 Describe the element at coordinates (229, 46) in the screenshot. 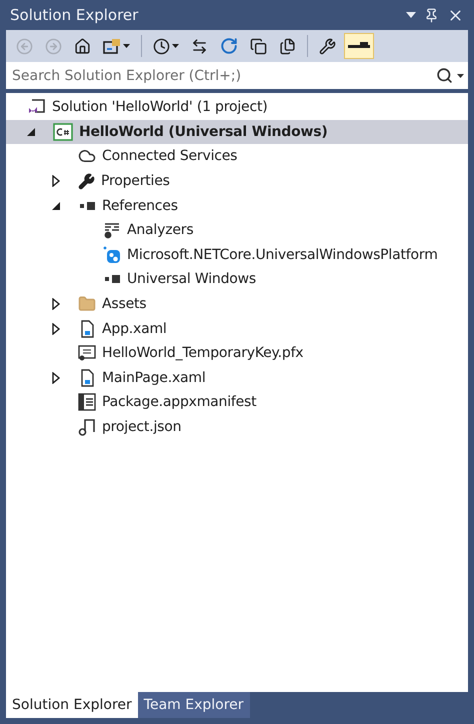

I see `refresh-icon` at that location.